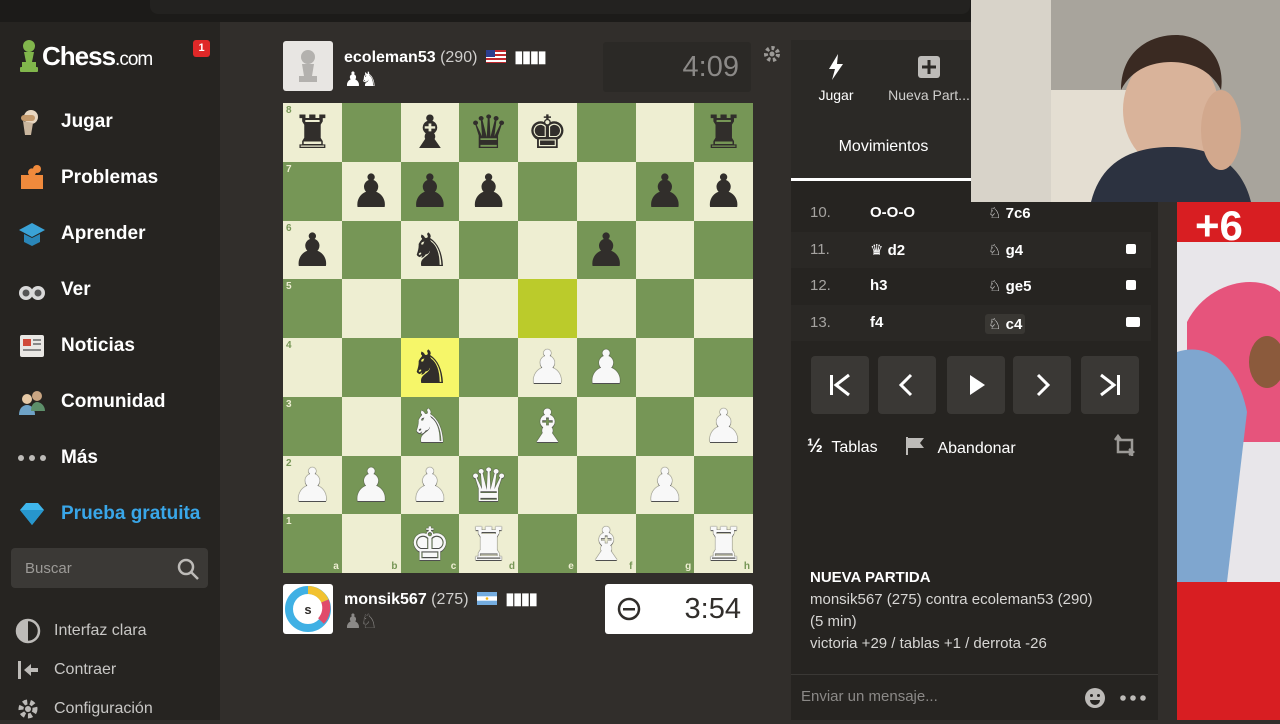 The width and height of the screenshot is (1280, 724). Describe the element at coordinates (547, 308) in the screenshot. I see `square-e5` at that location.